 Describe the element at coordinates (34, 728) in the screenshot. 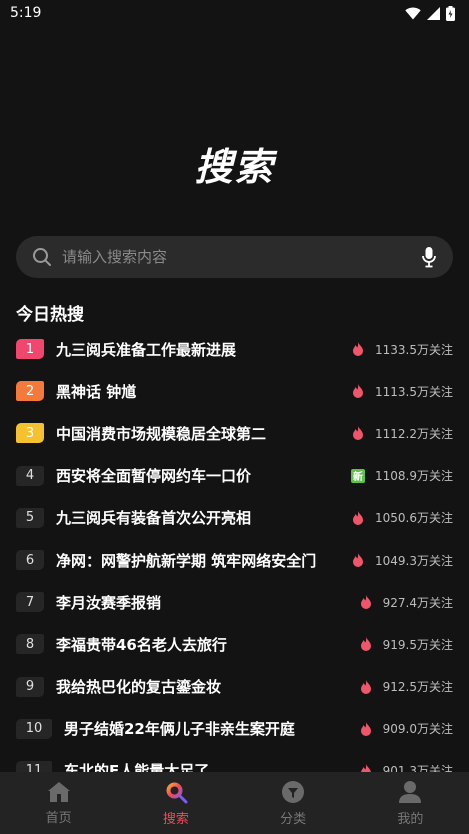

I see `rank-badge: 10` at that location.